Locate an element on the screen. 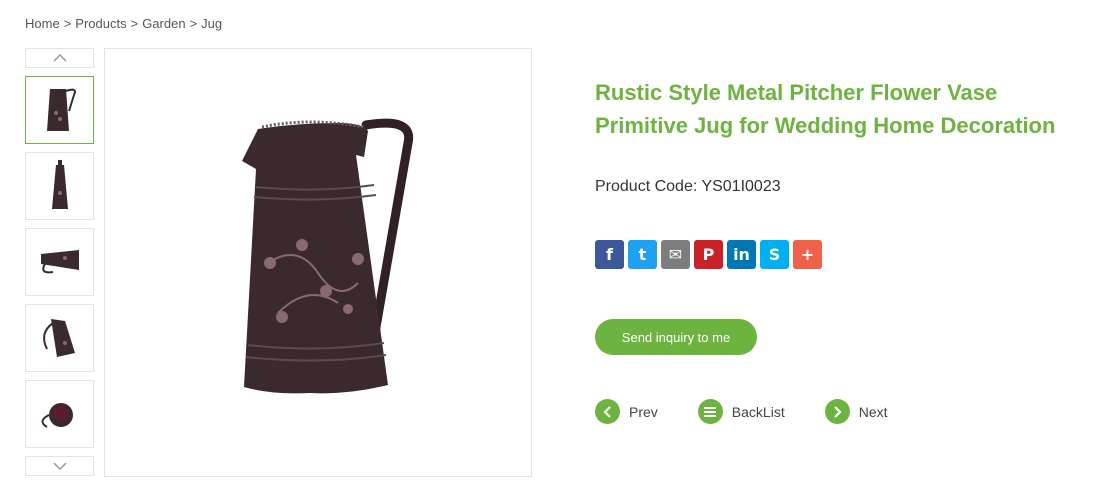 This screenshot has width=1105, height=487. jug-tilted-image is located at coordinates (58, 338).